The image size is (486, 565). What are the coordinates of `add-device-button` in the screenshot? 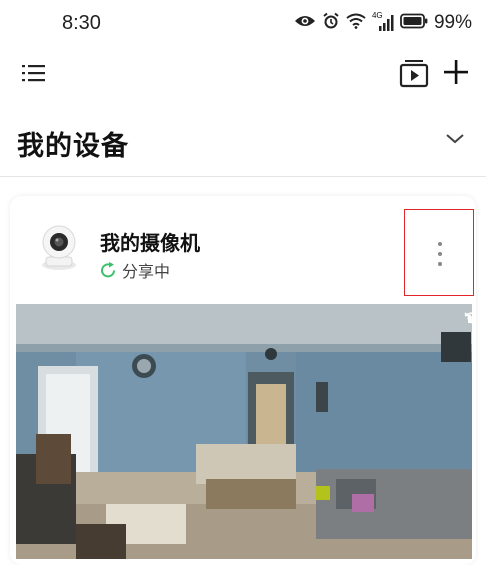 It's located at (456, 72).